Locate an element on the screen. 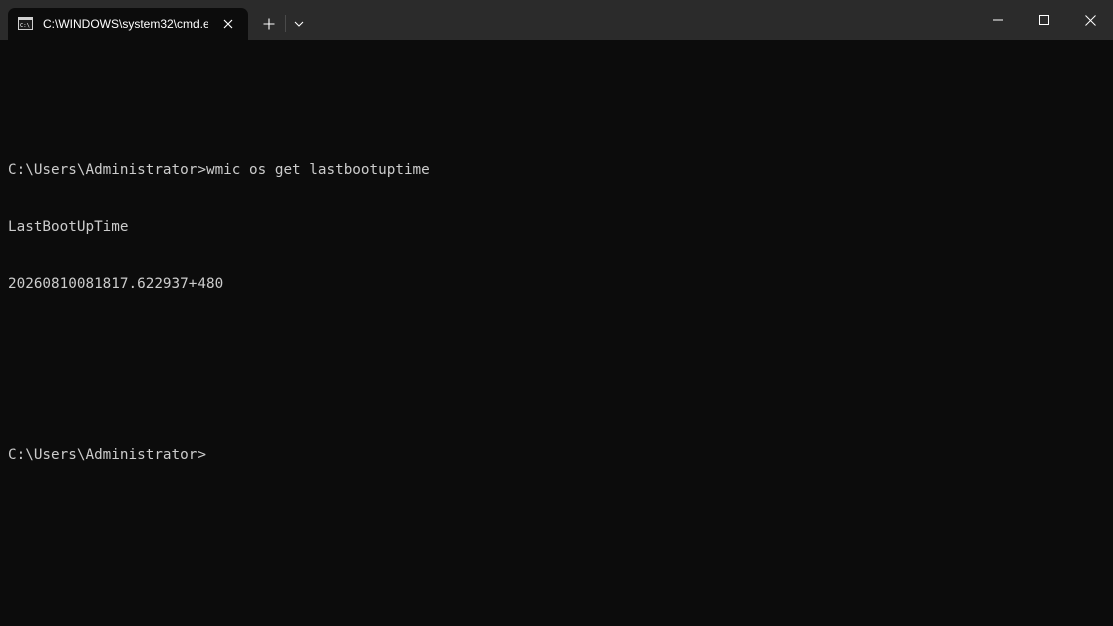 The image size is (1113, 626). plus-icon is located at coordinates (269, 24).